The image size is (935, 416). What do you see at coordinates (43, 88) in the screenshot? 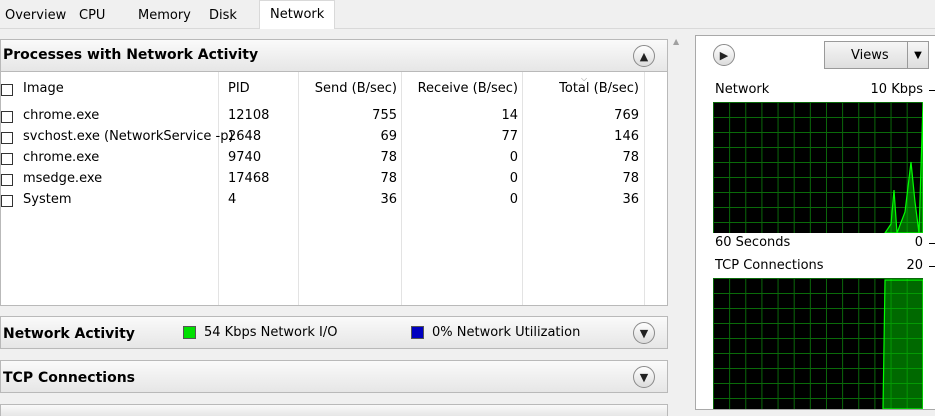
I see `column-image: Image` at bounding box center [43, 88].